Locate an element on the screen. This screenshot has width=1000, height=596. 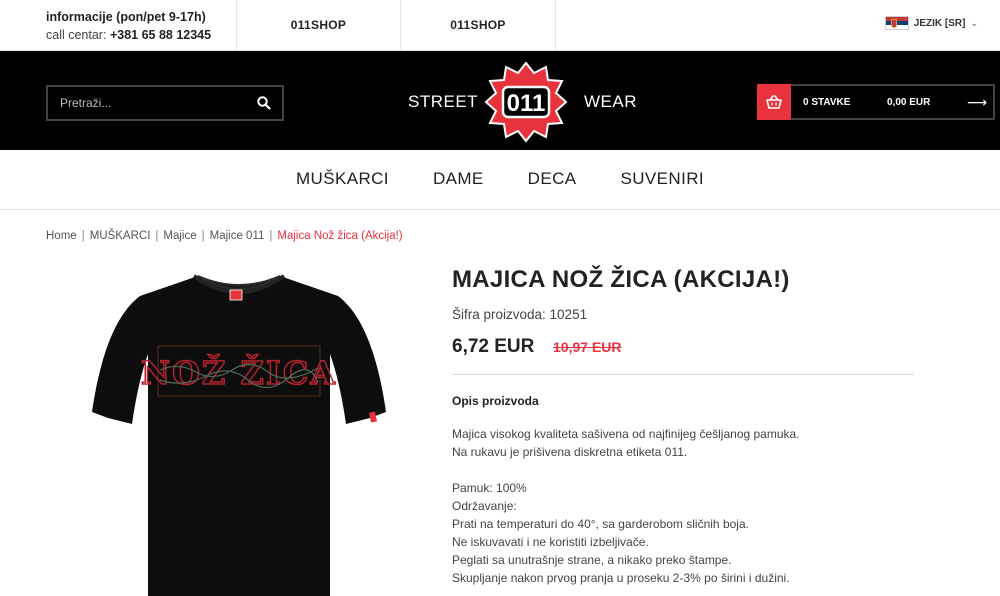
nav-item-dame: DAME is located at coordinates (458, 179).